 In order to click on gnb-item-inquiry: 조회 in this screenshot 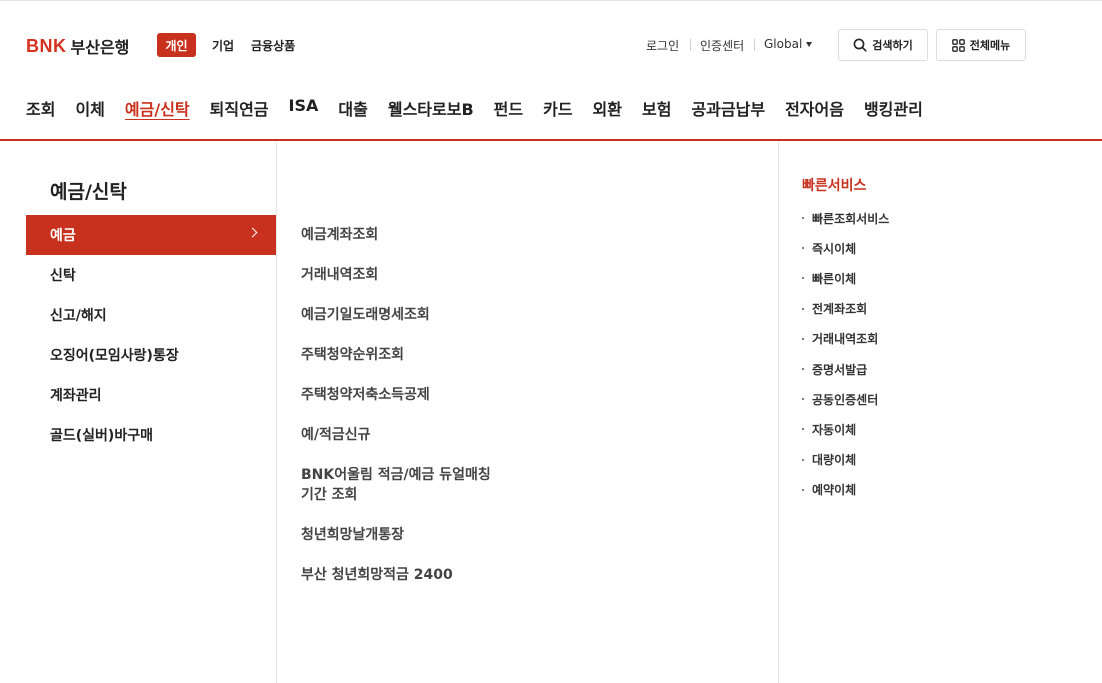, I will do `click(40, 108)`.